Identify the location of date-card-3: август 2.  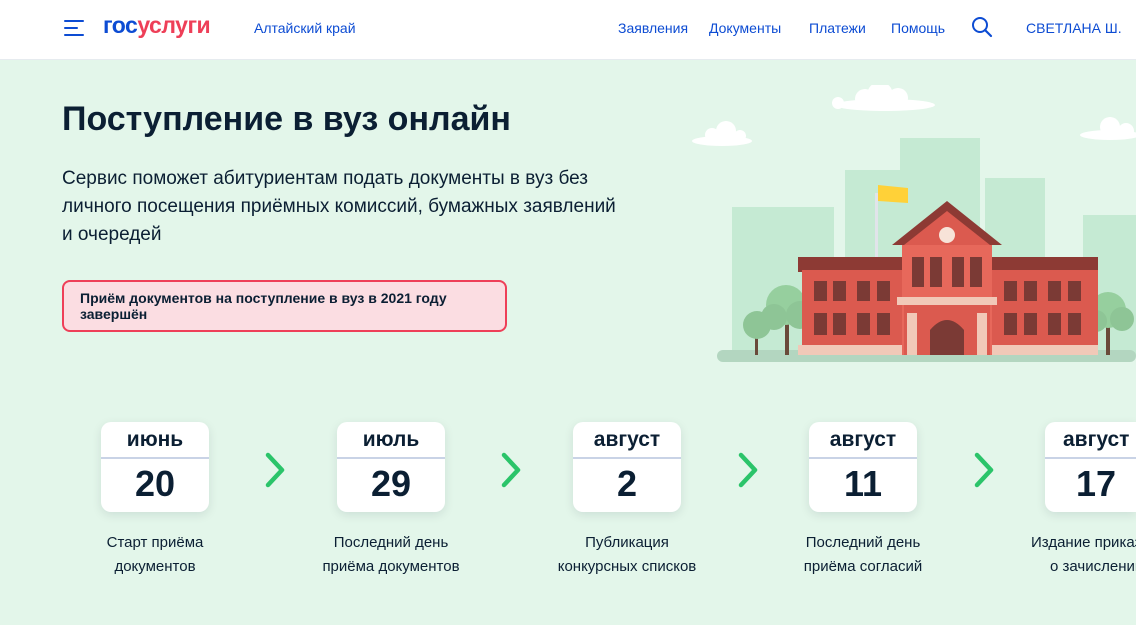
(627, 467).